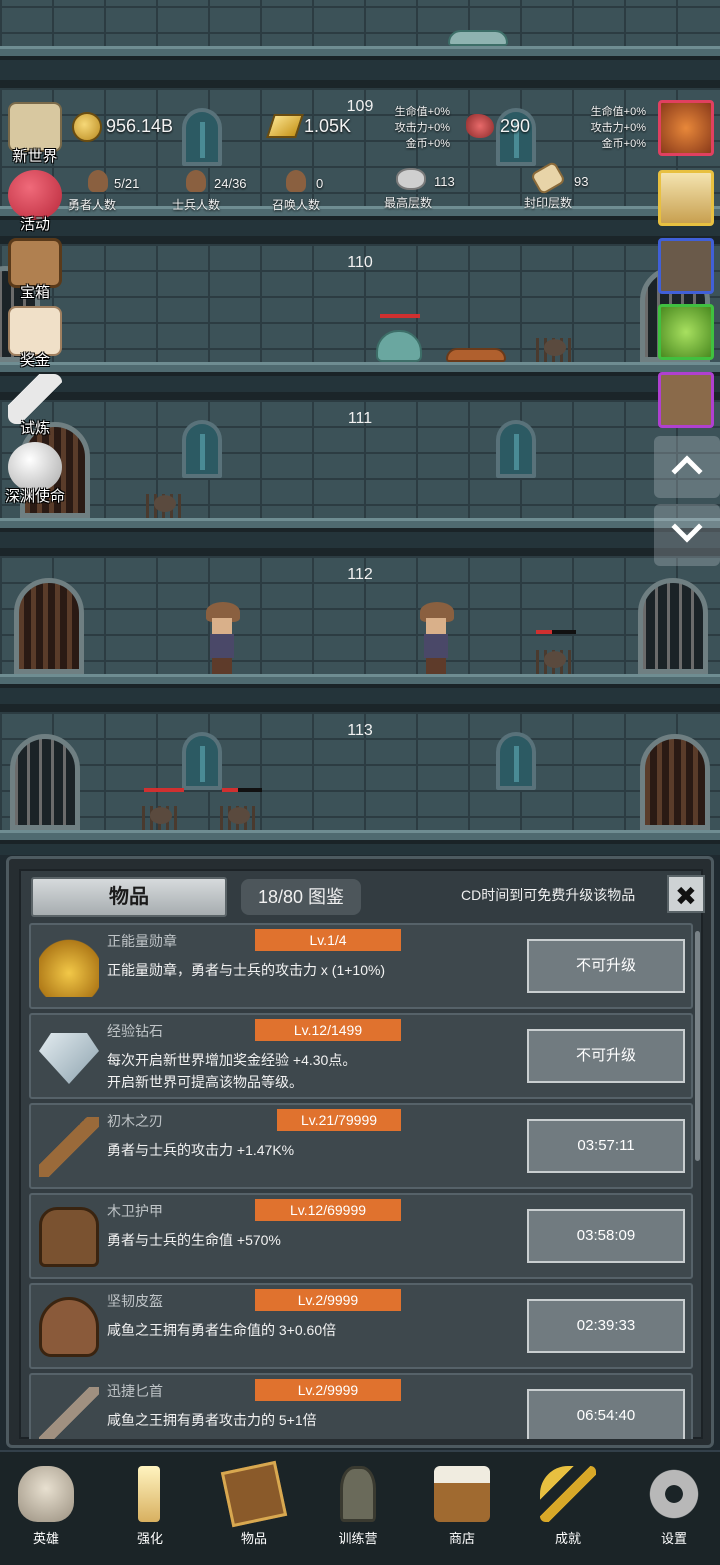 Image resolution: width=720 pixels, height=1565 pixels. I want to click on nav-label: 强化, so click(149, 1538).